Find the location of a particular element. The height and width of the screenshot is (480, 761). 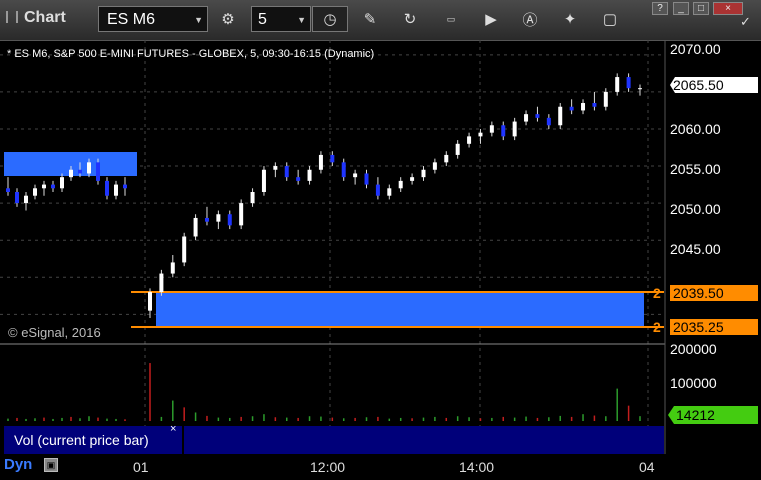

lock-icon: ▣ is located at coordinates (51, 465).